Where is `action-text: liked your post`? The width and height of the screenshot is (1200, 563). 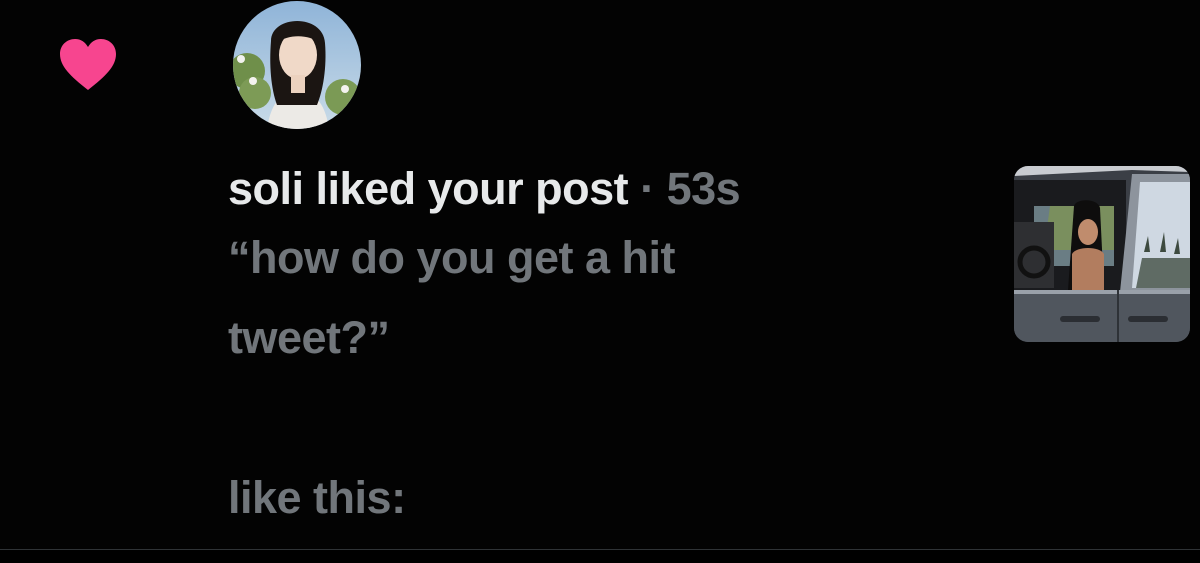
action-text: liked your post is located at coordinates (466, 188).